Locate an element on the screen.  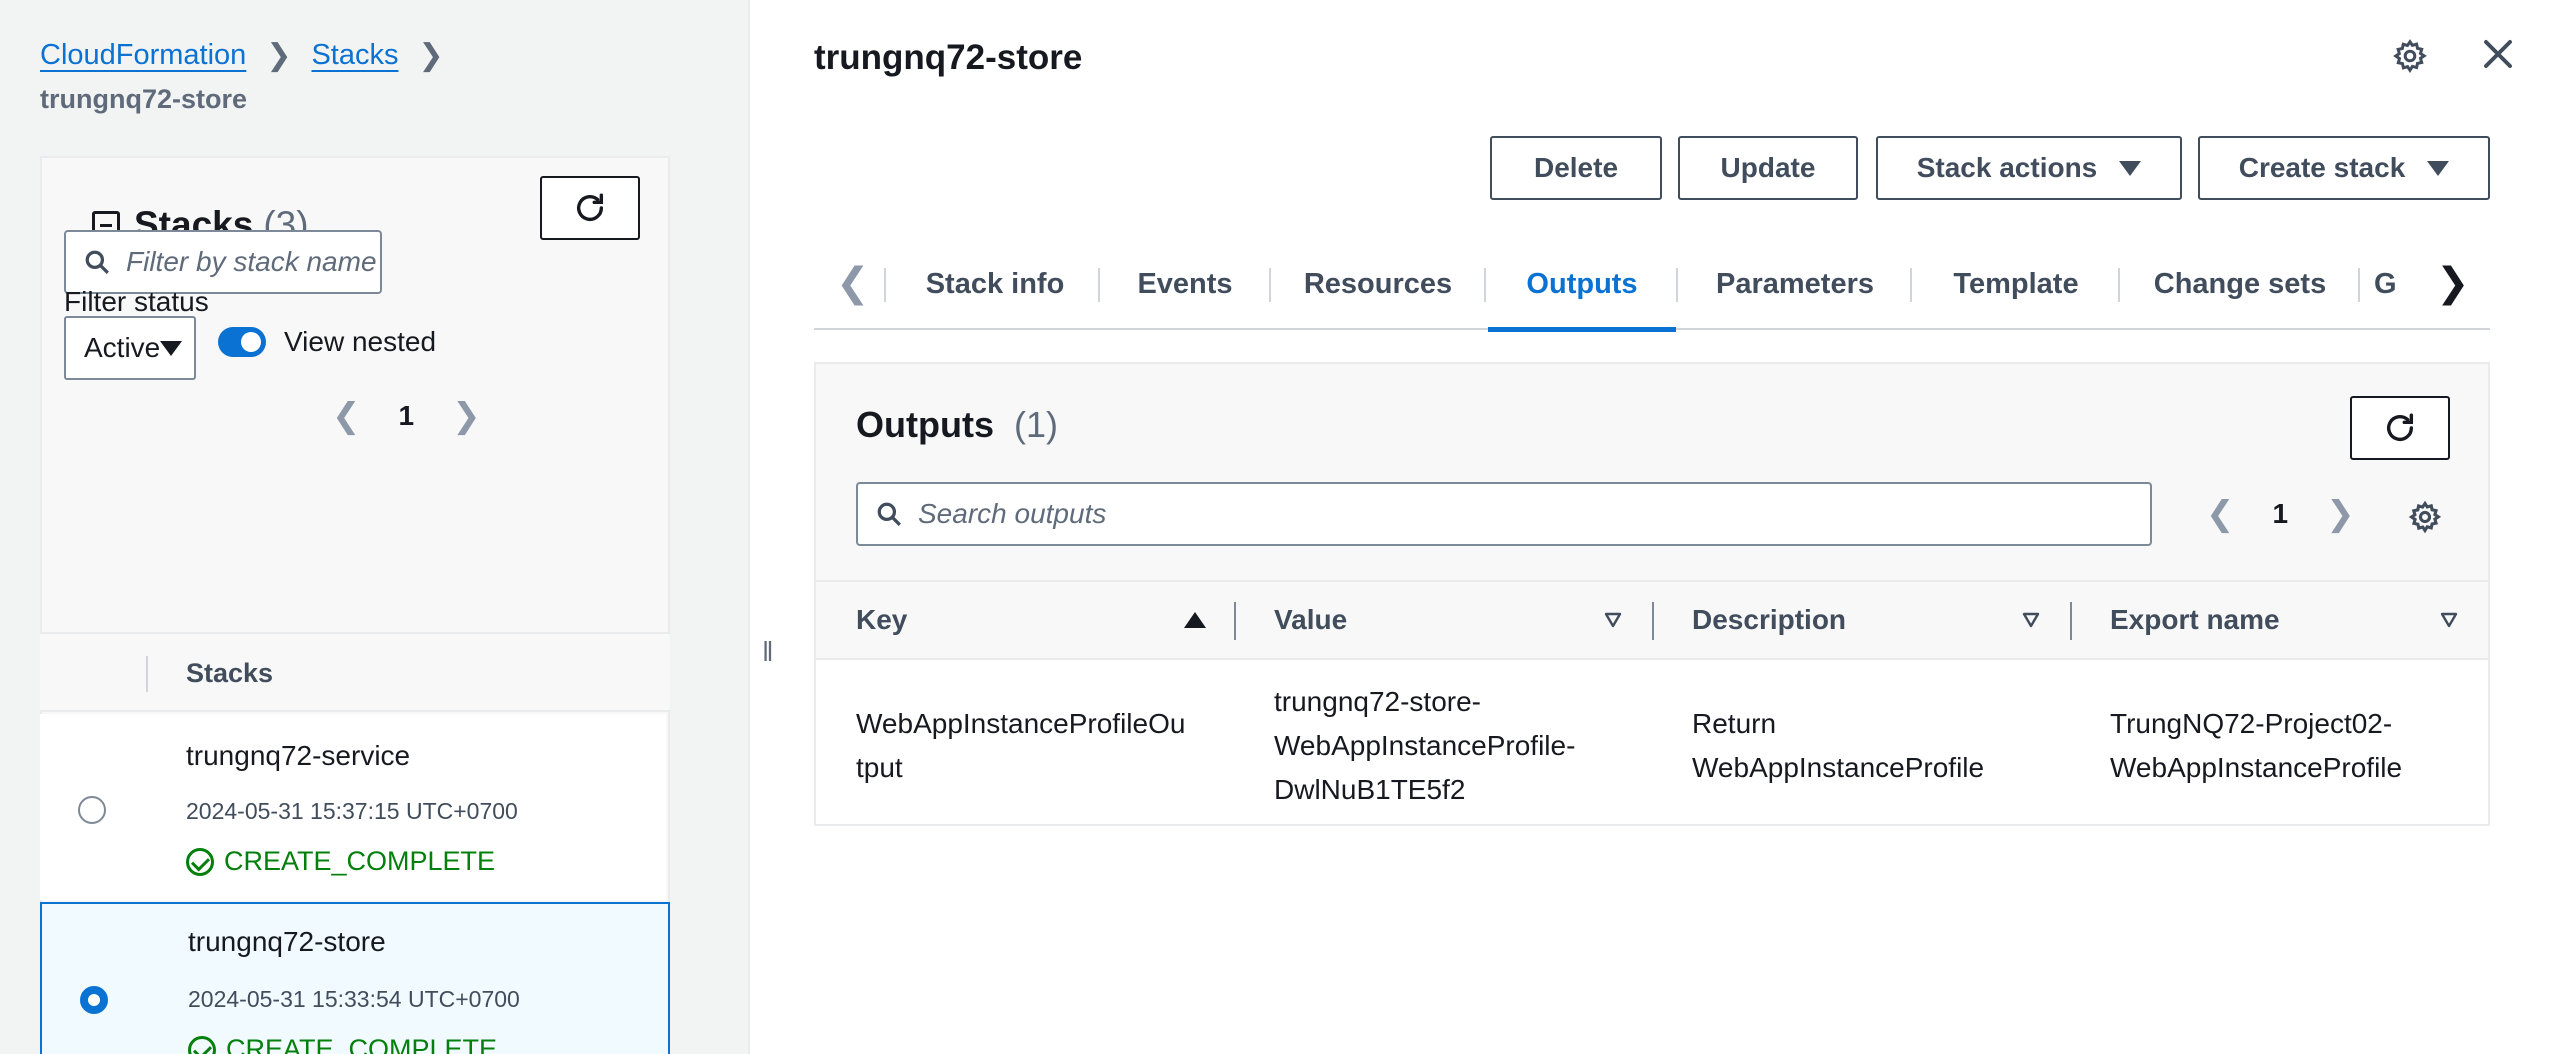
column-header-export-name: Export name is located at coordinates (2195, 620).